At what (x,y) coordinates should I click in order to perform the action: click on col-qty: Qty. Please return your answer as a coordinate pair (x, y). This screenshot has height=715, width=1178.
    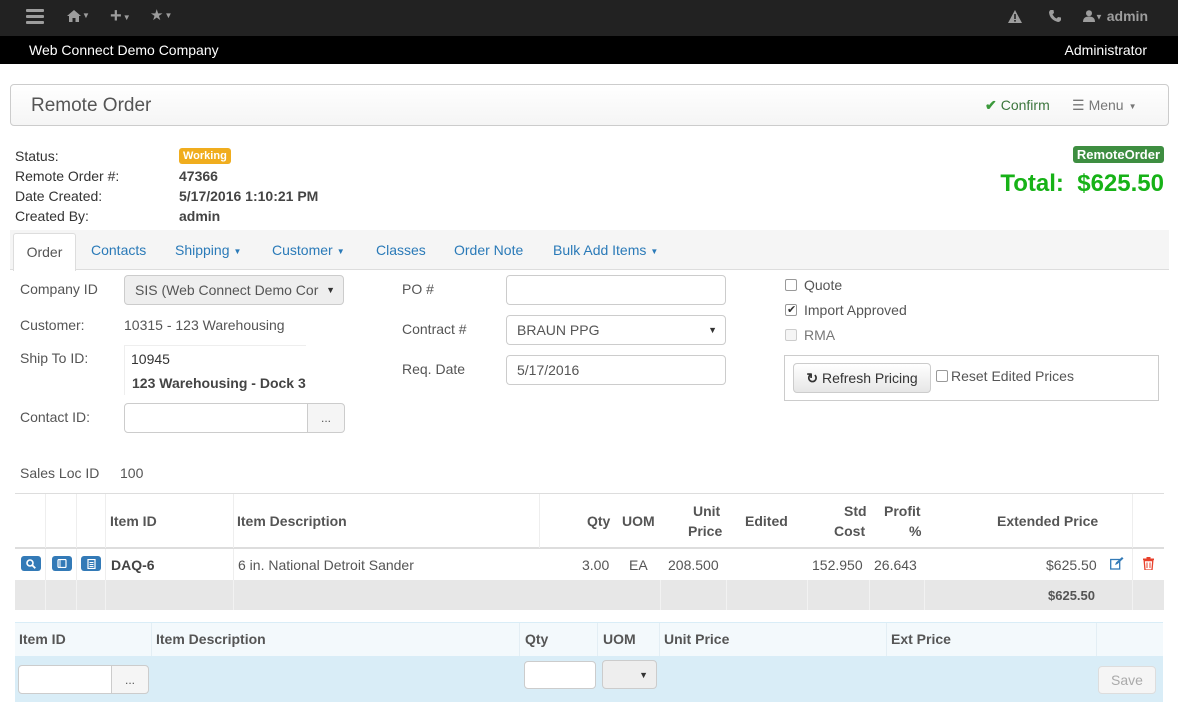
    Looking at the image, I should click on (599, 521).